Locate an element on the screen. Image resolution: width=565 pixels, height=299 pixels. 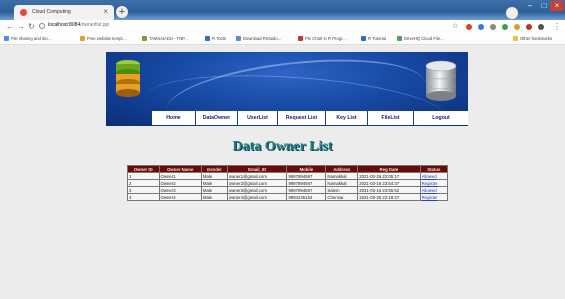
profile-avatar is located at coordinates (512, 13).